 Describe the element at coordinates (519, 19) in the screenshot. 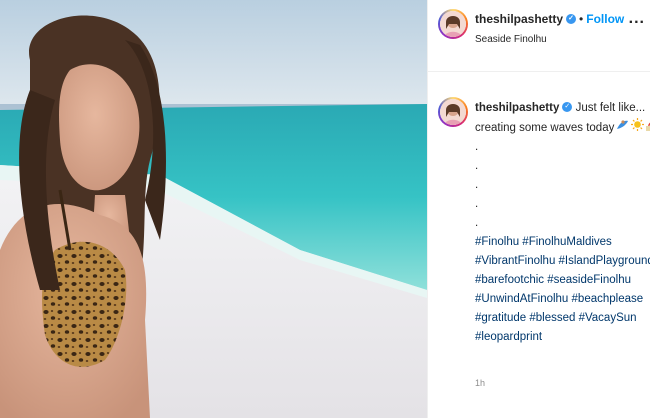

I see `header-username: theshilpashetty` at that location.